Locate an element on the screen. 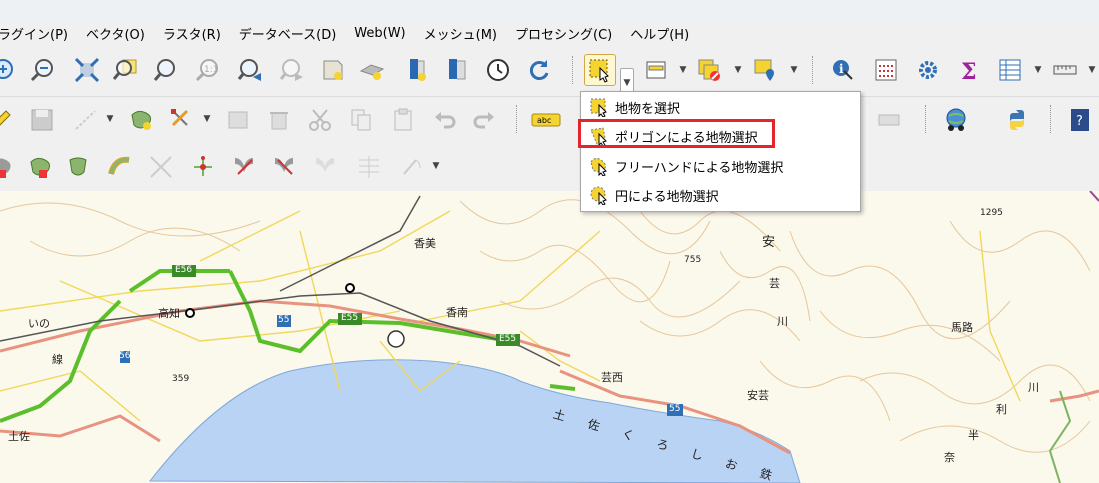 The image size is (1099, 483). river-label: 川 is located at coordinates (782, 321).